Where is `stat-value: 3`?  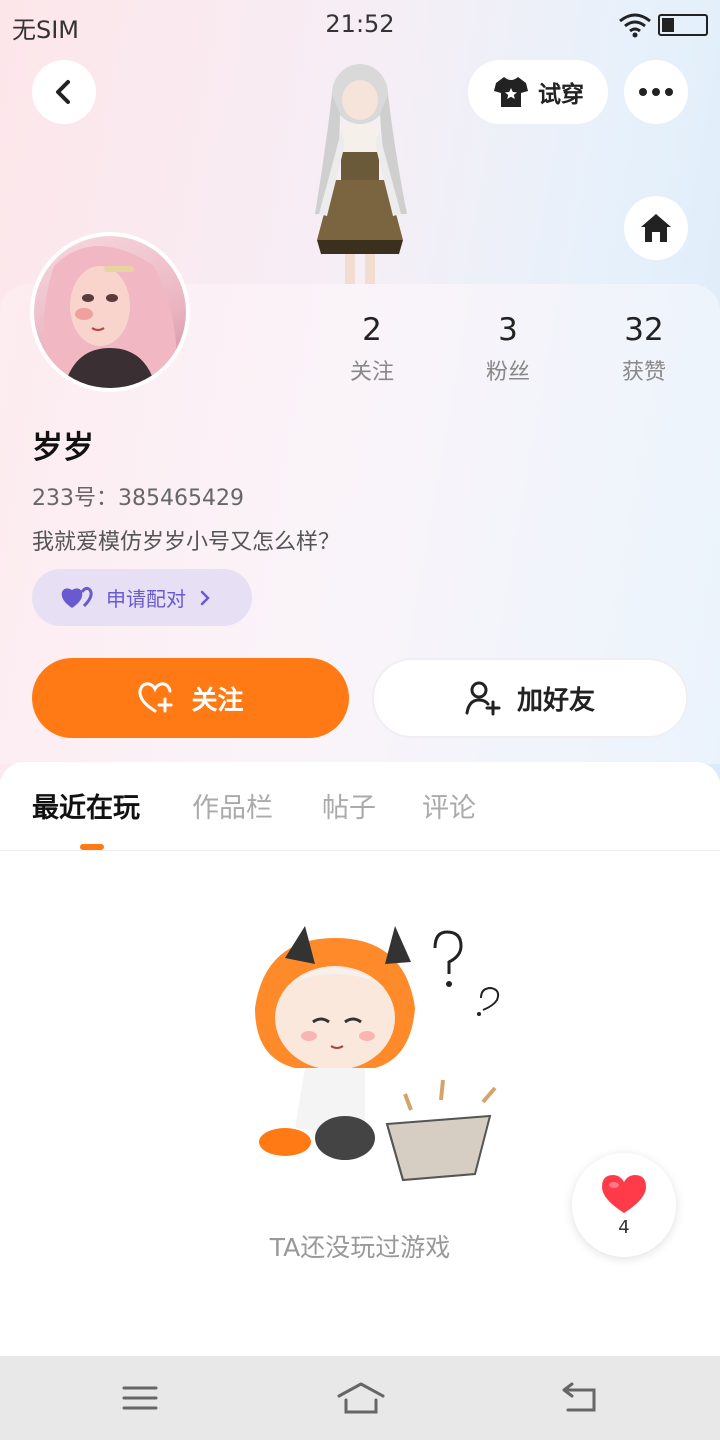 stat-value: 3 is located at coordinates (508, 330).